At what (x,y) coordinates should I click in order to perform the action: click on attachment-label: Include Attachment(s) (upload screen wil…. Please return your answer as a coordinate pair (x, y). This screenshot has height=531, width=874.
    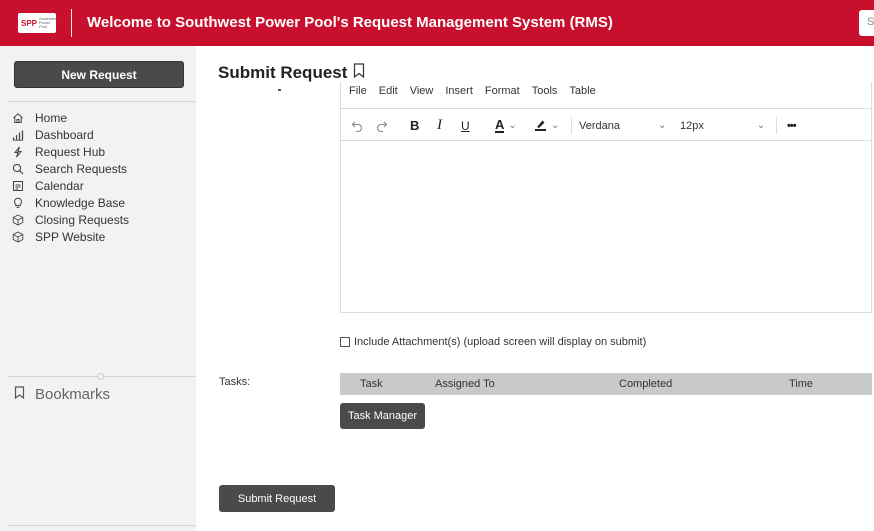
    Looking at the image, I should click on (500, 342).